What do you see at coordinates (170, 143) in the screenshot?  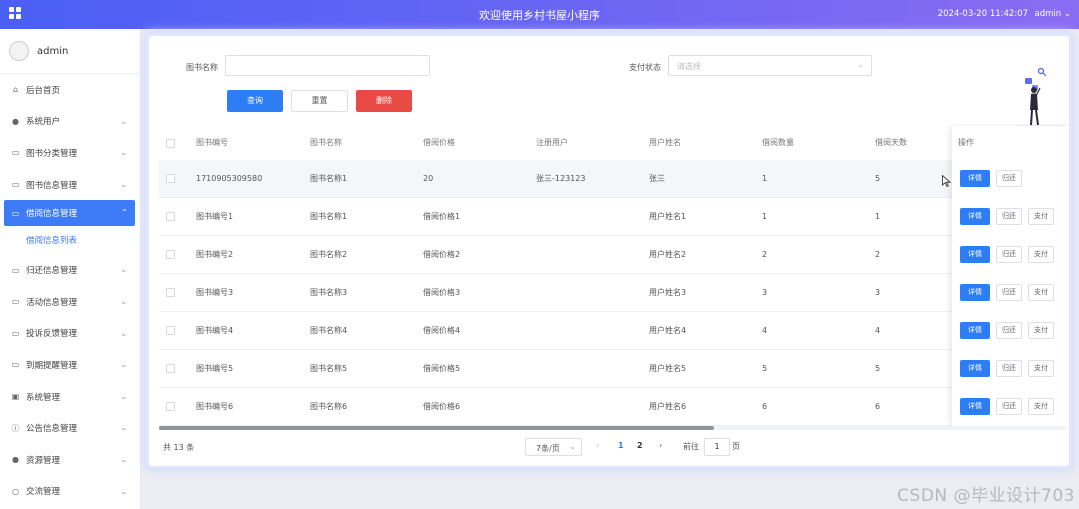 I see `select-all-checkbox` at bounding box center [170, 143].